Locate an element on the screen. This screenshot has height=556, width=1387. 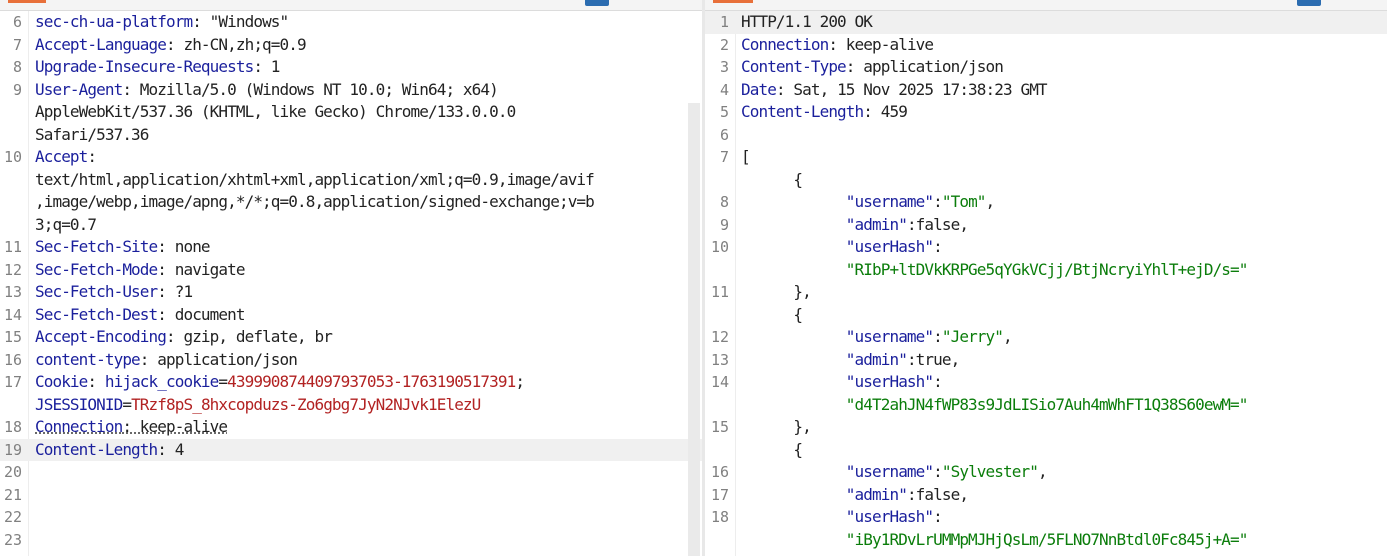
code-token: Accept-Encoding is located at coordinates (101, 336).